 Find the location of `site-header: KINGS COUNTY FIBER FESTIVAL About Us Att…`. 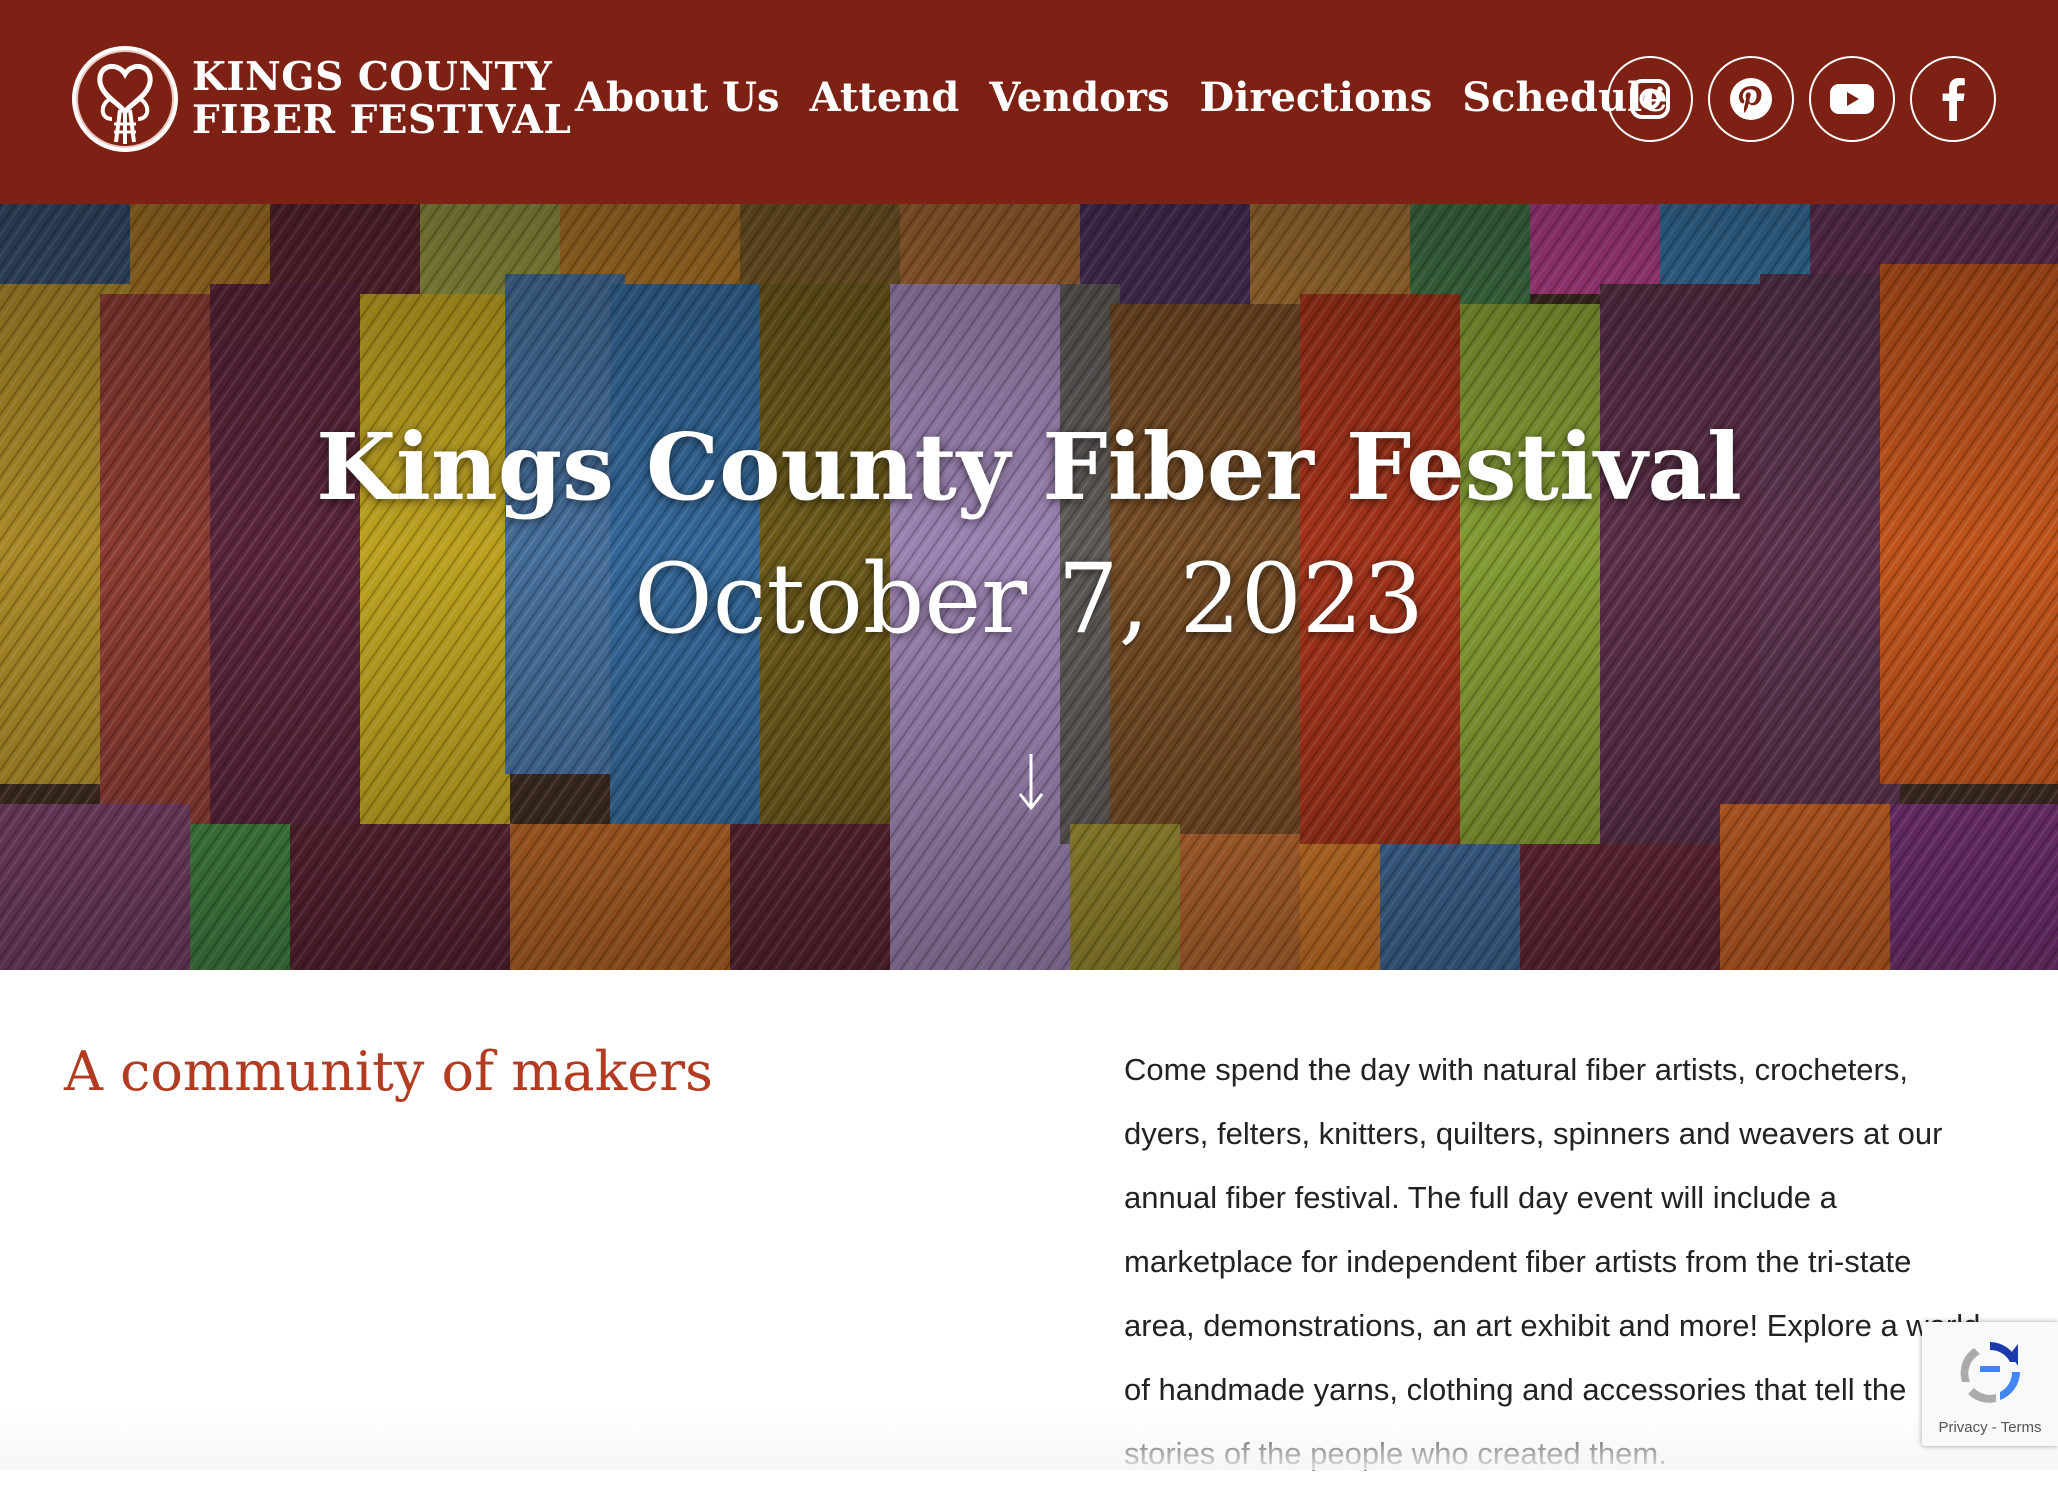

site-header: KINGS COUNTY FIBER FESTIVAL About Us Att… is located at coordinates (1029, 102).